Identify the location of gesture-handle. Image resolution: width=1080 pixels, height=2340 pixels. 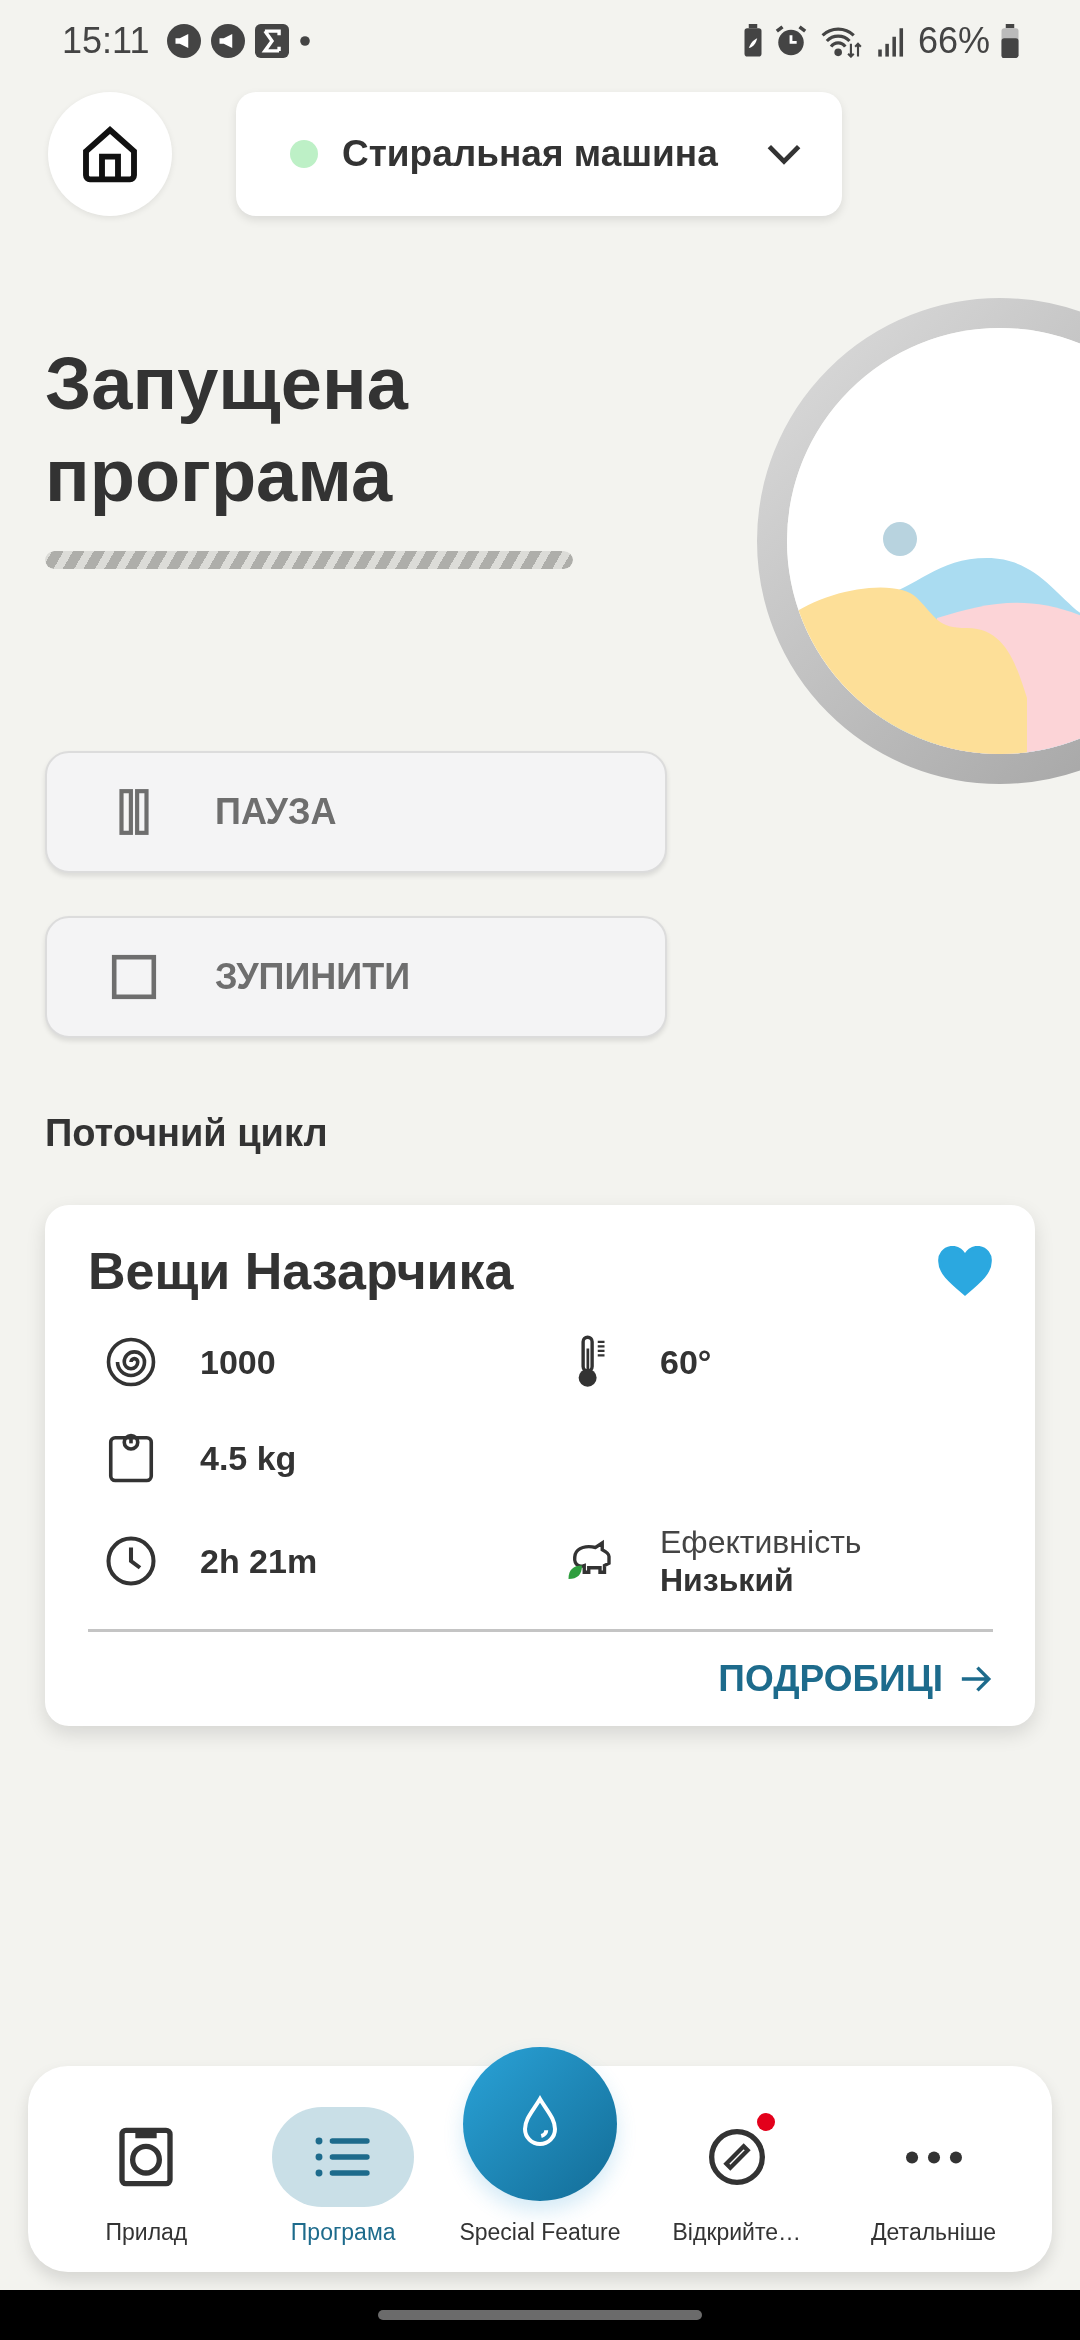
(540, 2315).